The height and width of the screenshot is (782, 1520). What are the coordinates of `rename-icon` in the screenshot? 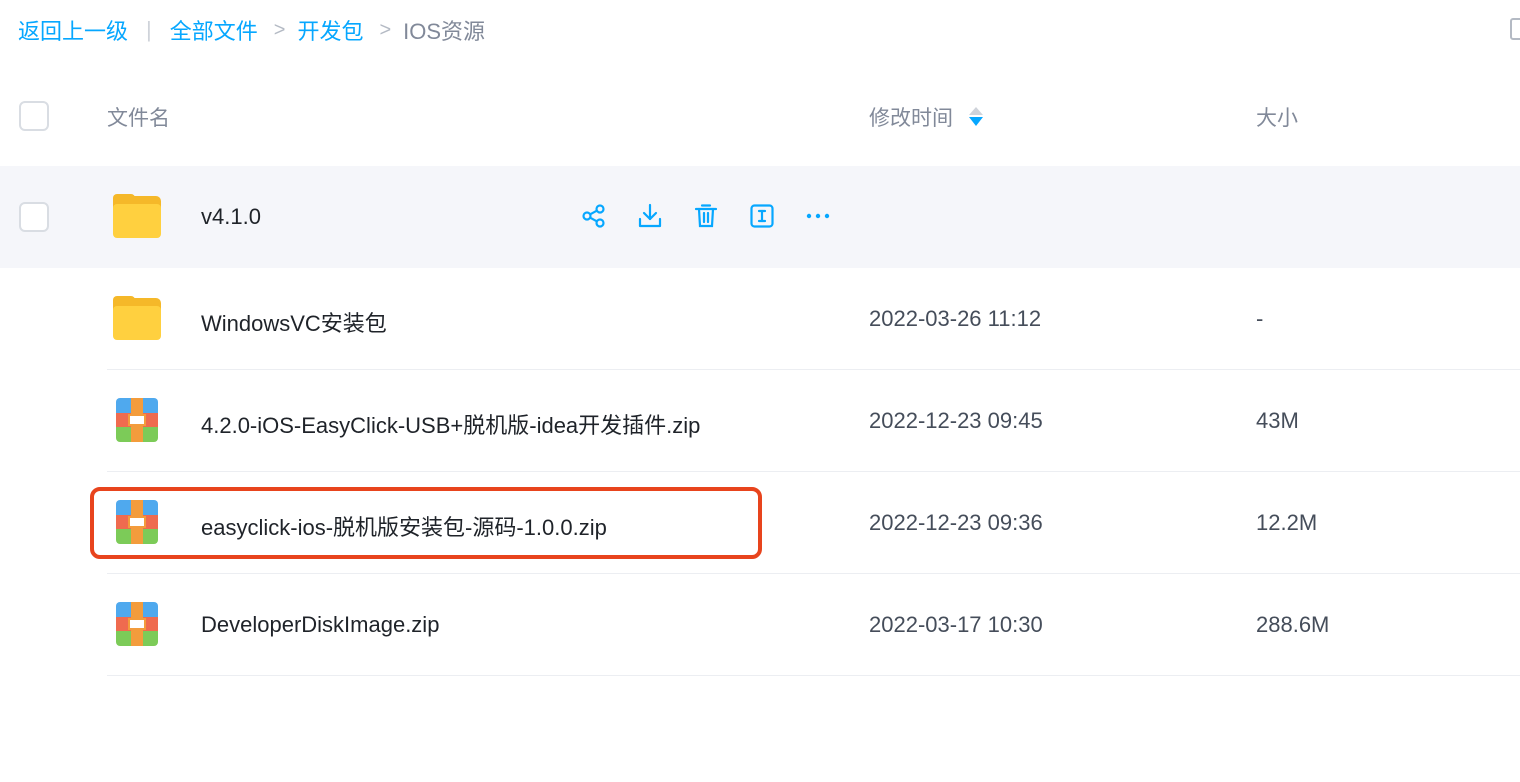 It's located at (762, 216).